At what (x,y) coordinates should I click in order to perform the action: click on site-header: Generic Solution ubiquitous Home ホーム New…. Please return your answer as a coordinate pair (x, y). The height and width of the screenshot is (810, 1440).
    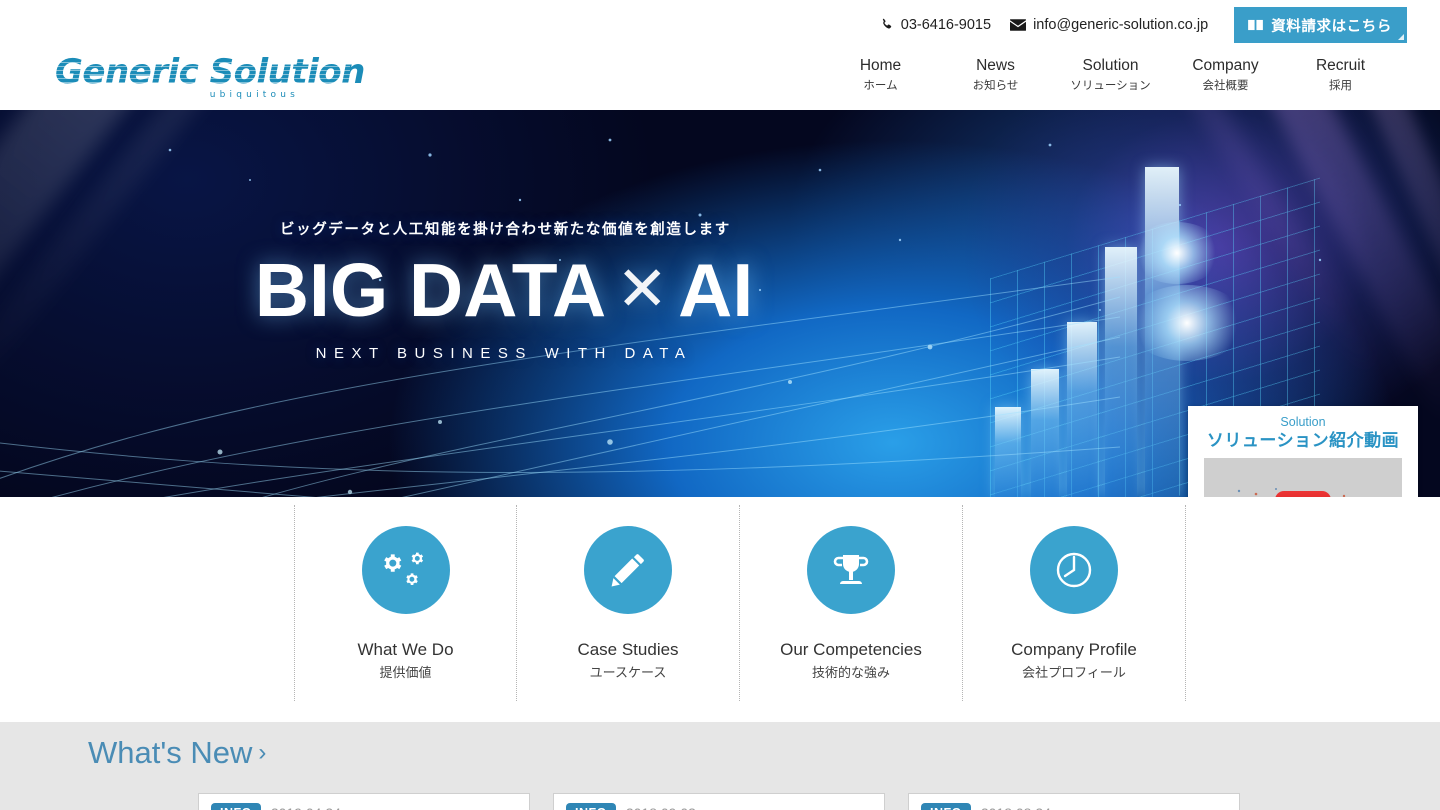
    Looking at the image, I should click on (720, 80).